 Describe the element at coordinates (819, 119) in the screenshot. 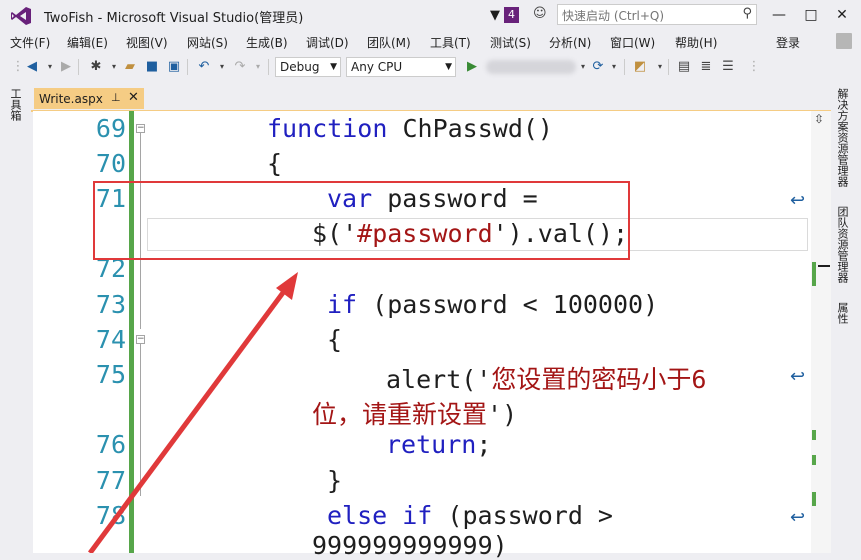

I see `split-editor-icon: ⇳` at that location.